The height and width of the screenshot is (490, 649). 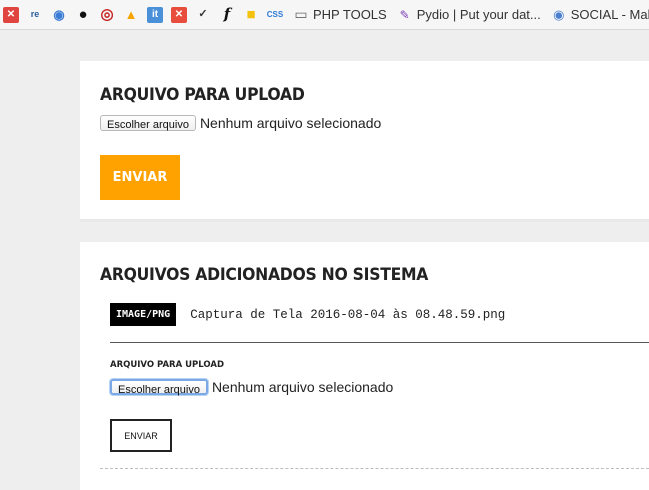 What do you see at coordinates (379, 342) in the screenshot?
I see `divider` at bounding box center [379, 342].